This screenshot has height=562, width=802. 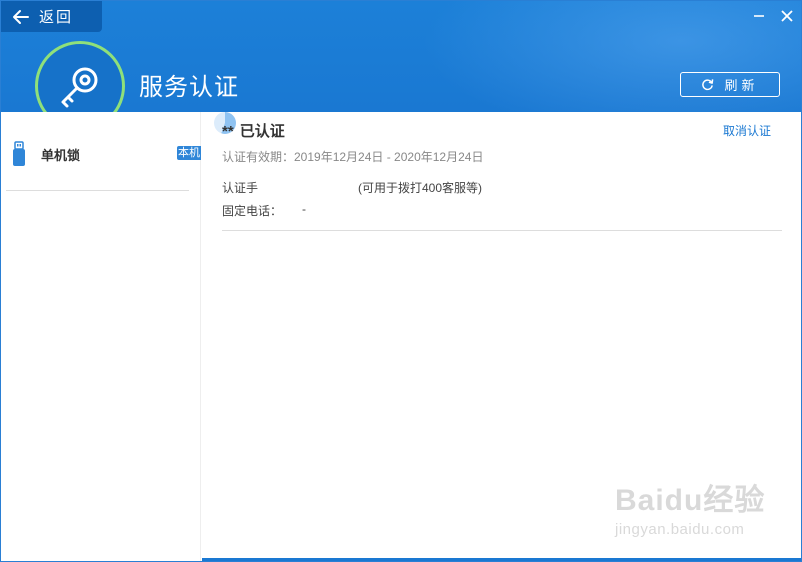 I want to click on key-icon, so click(x=79, y=87).